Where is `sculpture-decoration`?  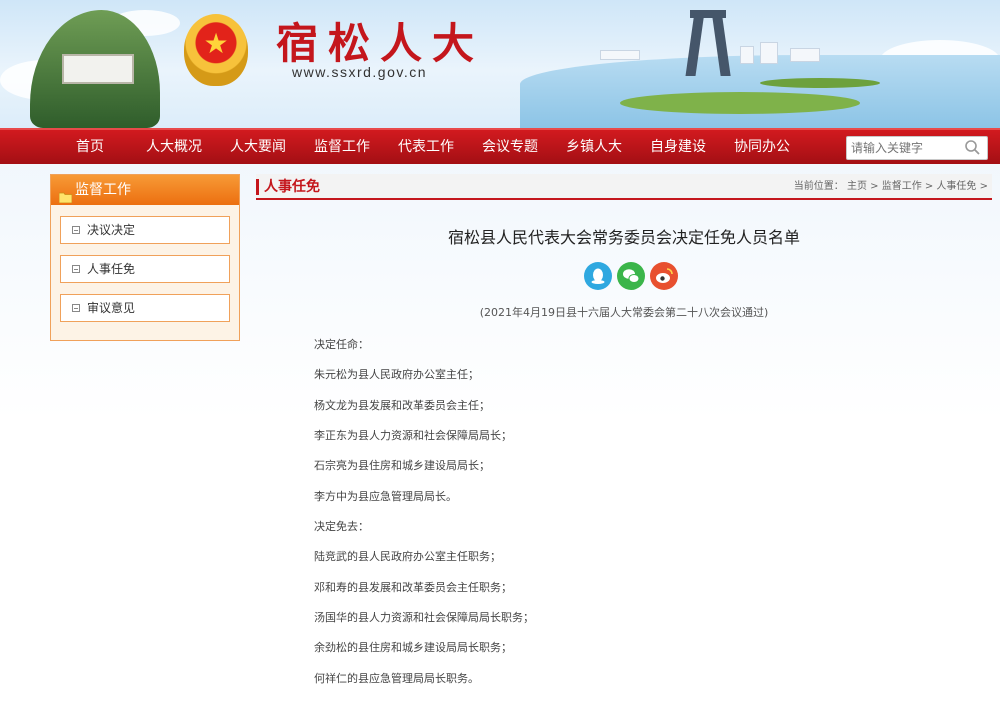
sculpture-decoration is located at coordinates (708, 14).